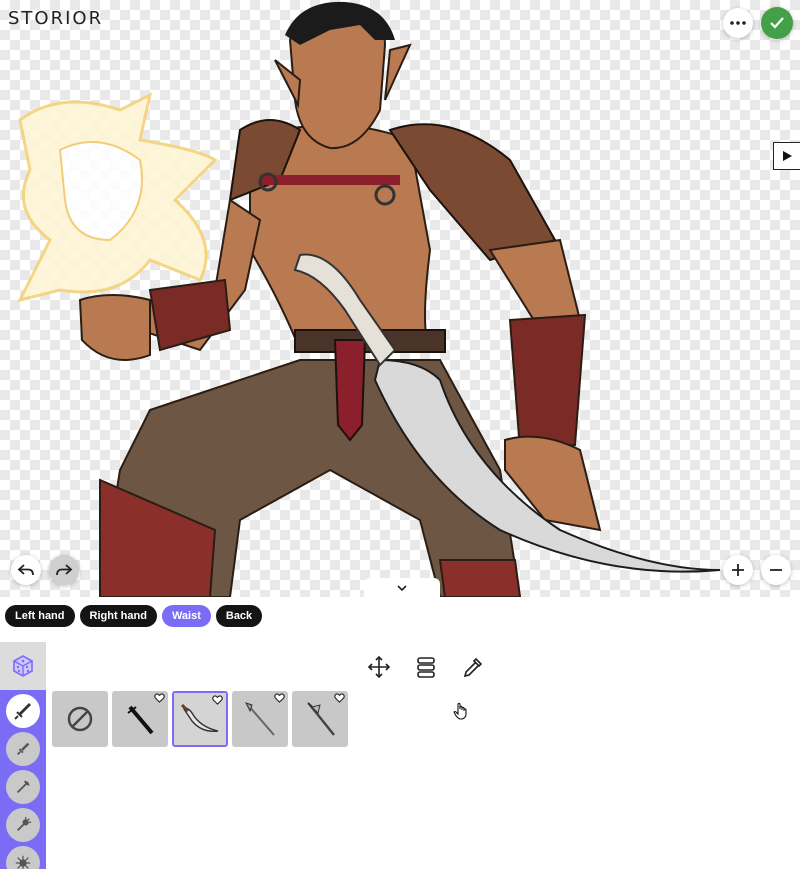  I want to click on hand-cursor-icon, so click(460, 711).